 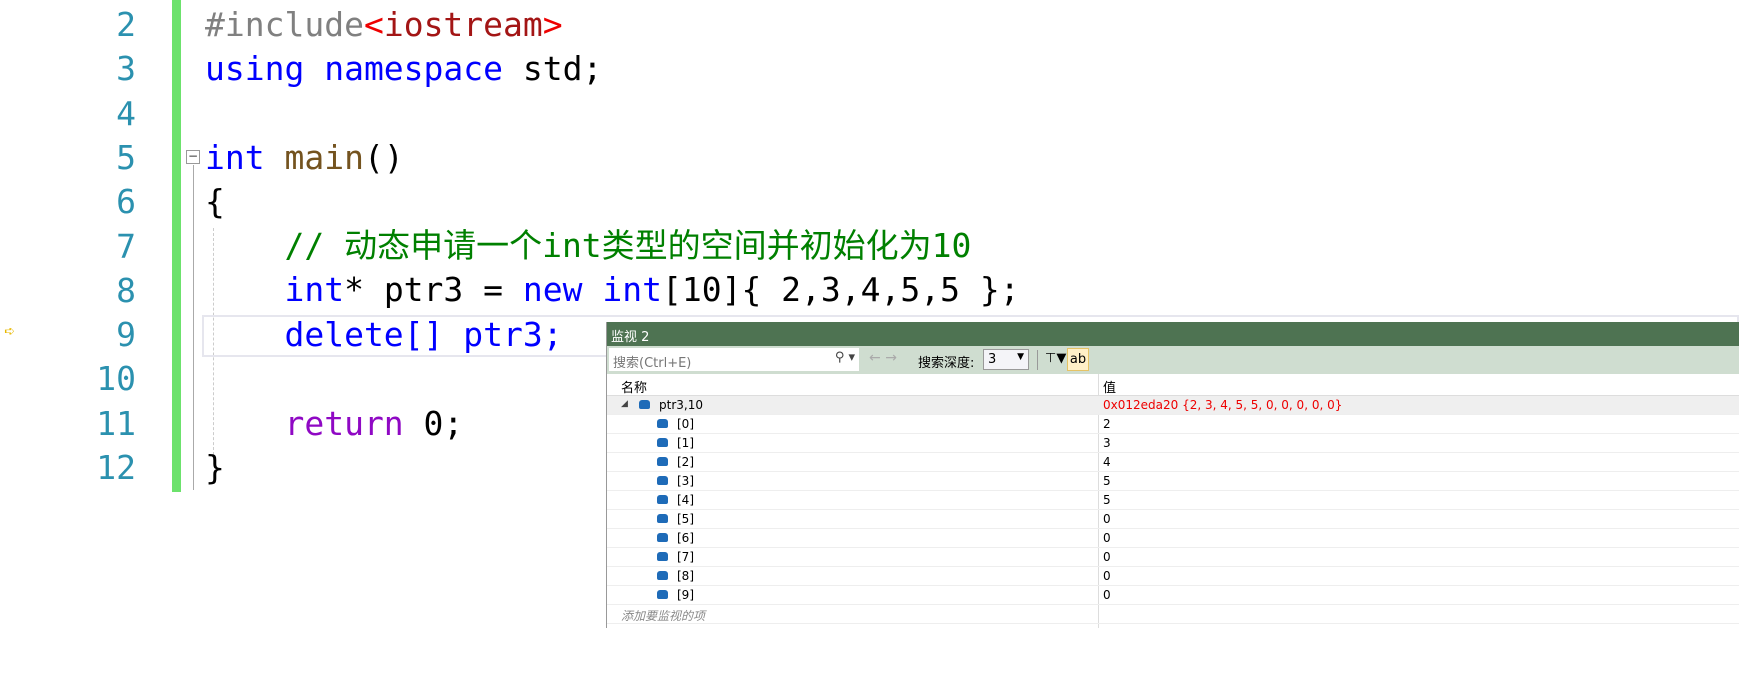 I want to click on code-line-12: }, so click(x=215, y=467).